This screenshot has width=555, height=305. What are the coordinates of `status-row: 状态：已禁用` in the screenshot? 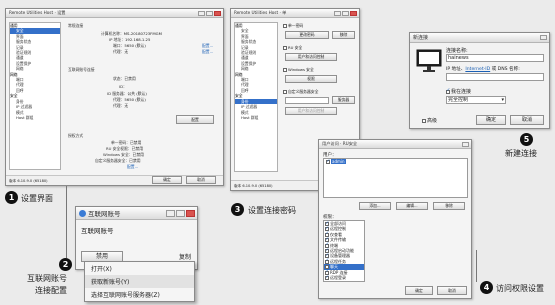 It's located at (124, 78).